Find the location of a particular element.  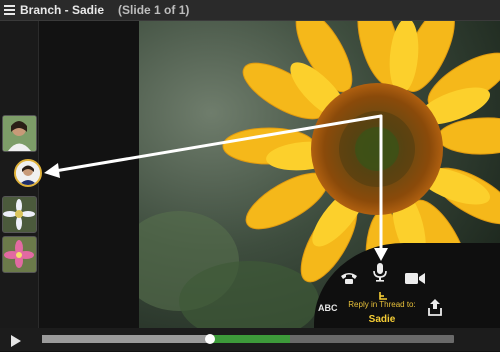

timeline-progress is located at coordinates (126, 339).